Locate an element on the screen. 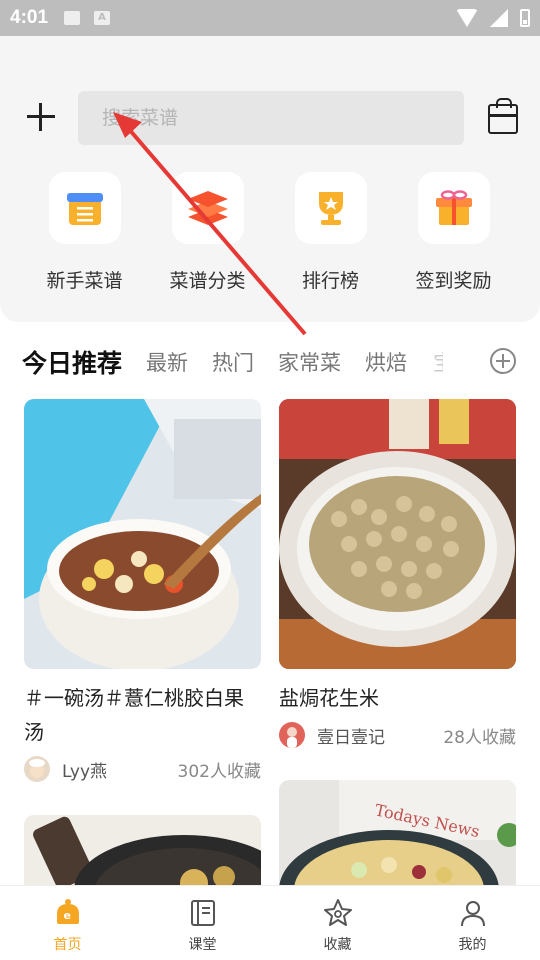 This screenshot has width=540, height=960. recipe-tabs: 今日推荐 最新 热门 家常菜 烘焙 宝 is located at coordinates (270, 362).